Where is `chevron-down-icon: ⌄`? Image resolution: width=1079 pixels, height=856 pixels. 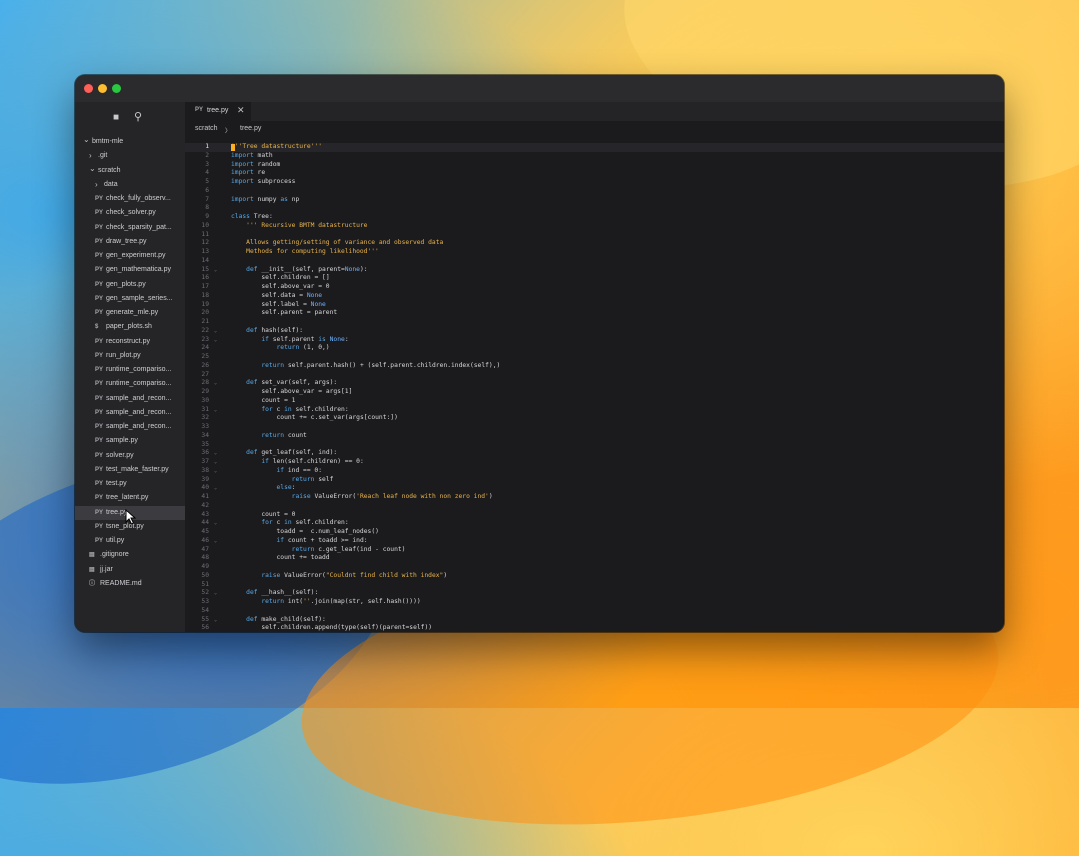
chevron-down-icon: ⌄ is located at coordinates (86, 141).